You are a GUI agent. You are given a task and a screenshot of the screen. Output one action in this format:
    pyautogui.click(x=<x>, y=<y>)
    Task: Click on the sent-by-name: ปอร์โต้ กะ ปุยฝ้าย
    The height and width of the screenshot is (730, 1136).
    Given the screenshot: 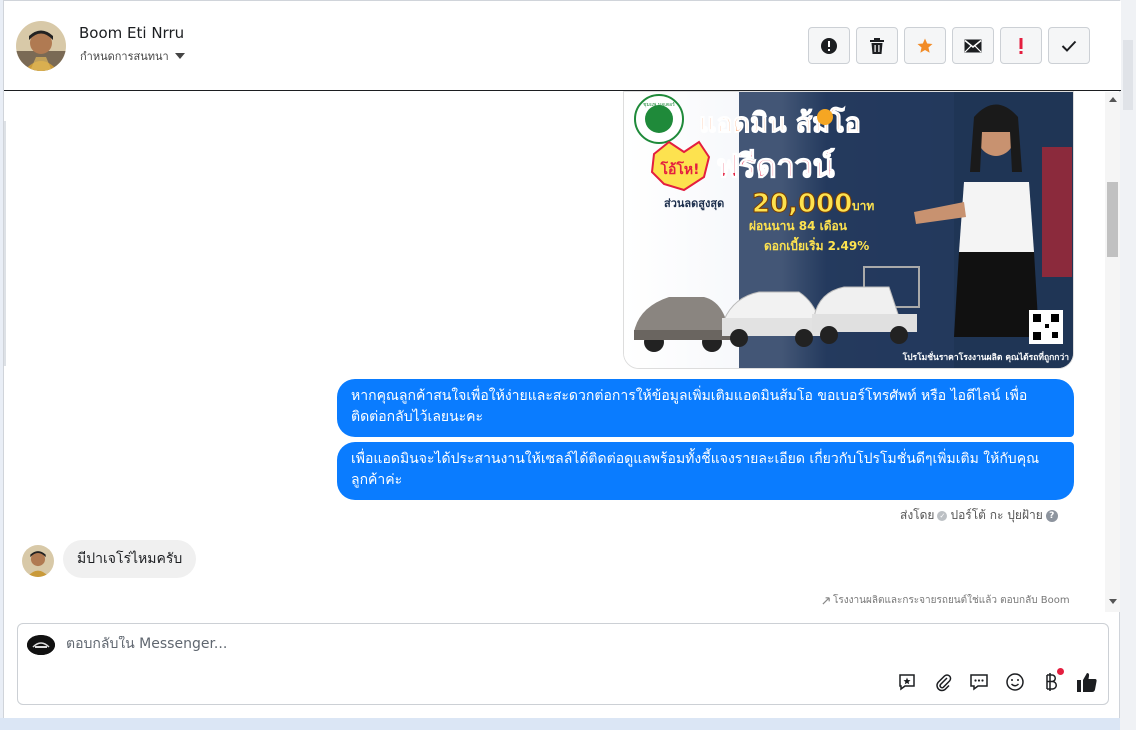 What is the action you would take?
    pyautogui.click(x=996, y=515)
    